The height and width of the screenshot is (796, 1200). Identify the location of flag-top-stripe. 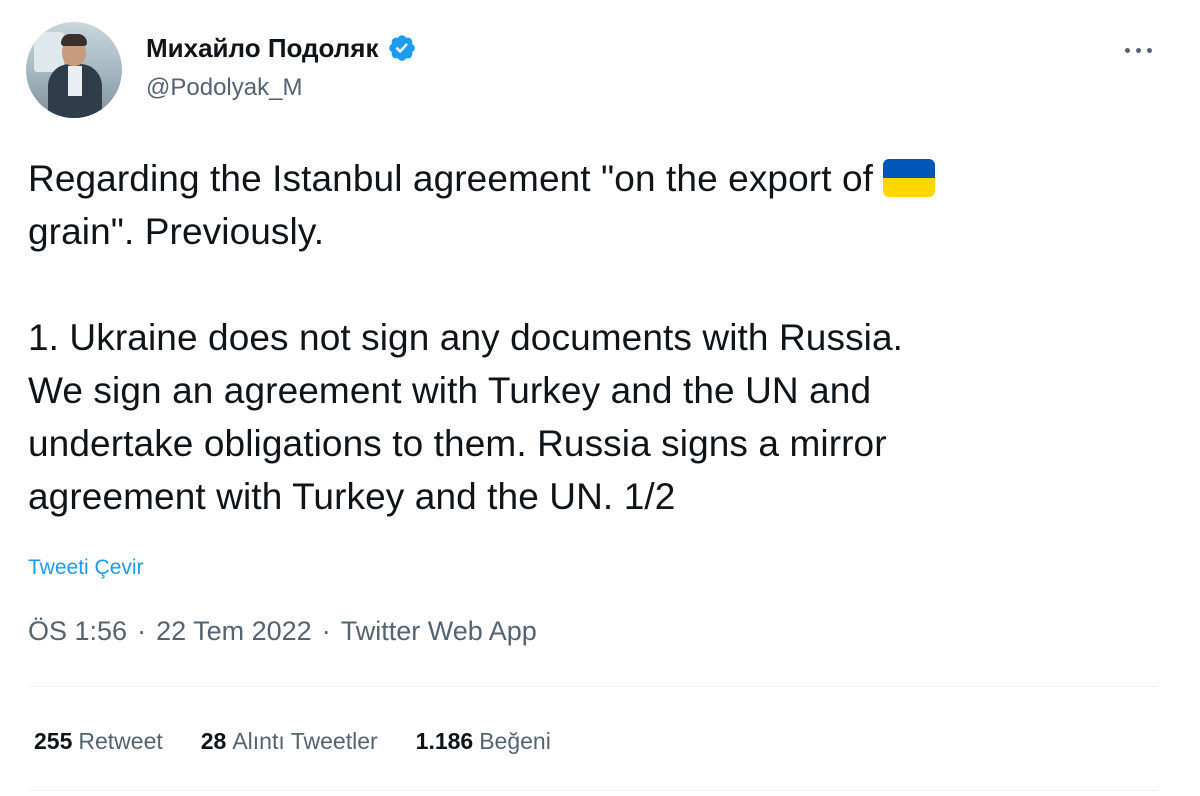
(909, 168).